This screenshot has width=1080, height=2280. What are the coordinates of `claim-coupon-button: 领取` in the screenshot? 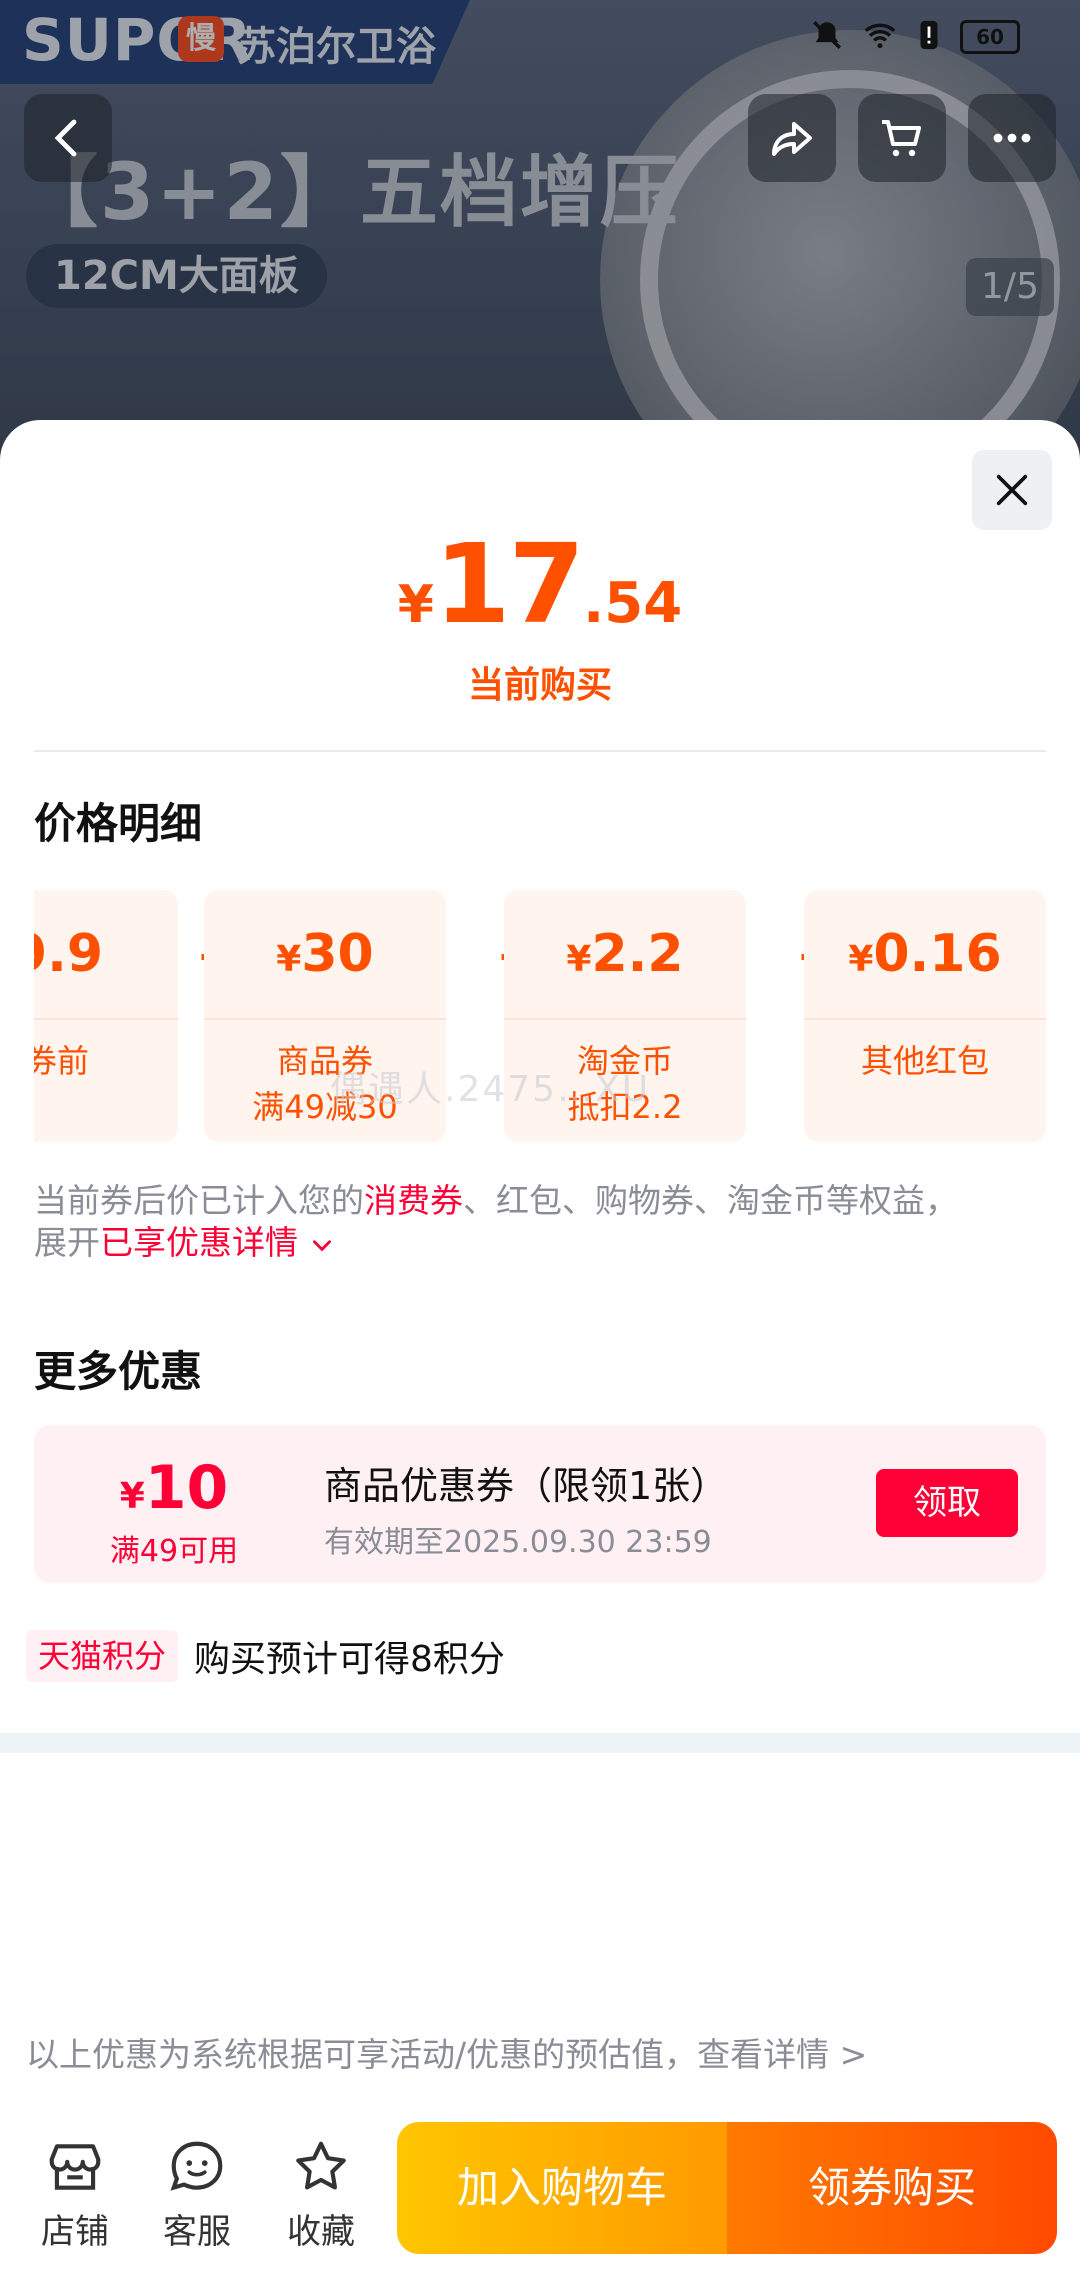 It's located at (947, 1503).